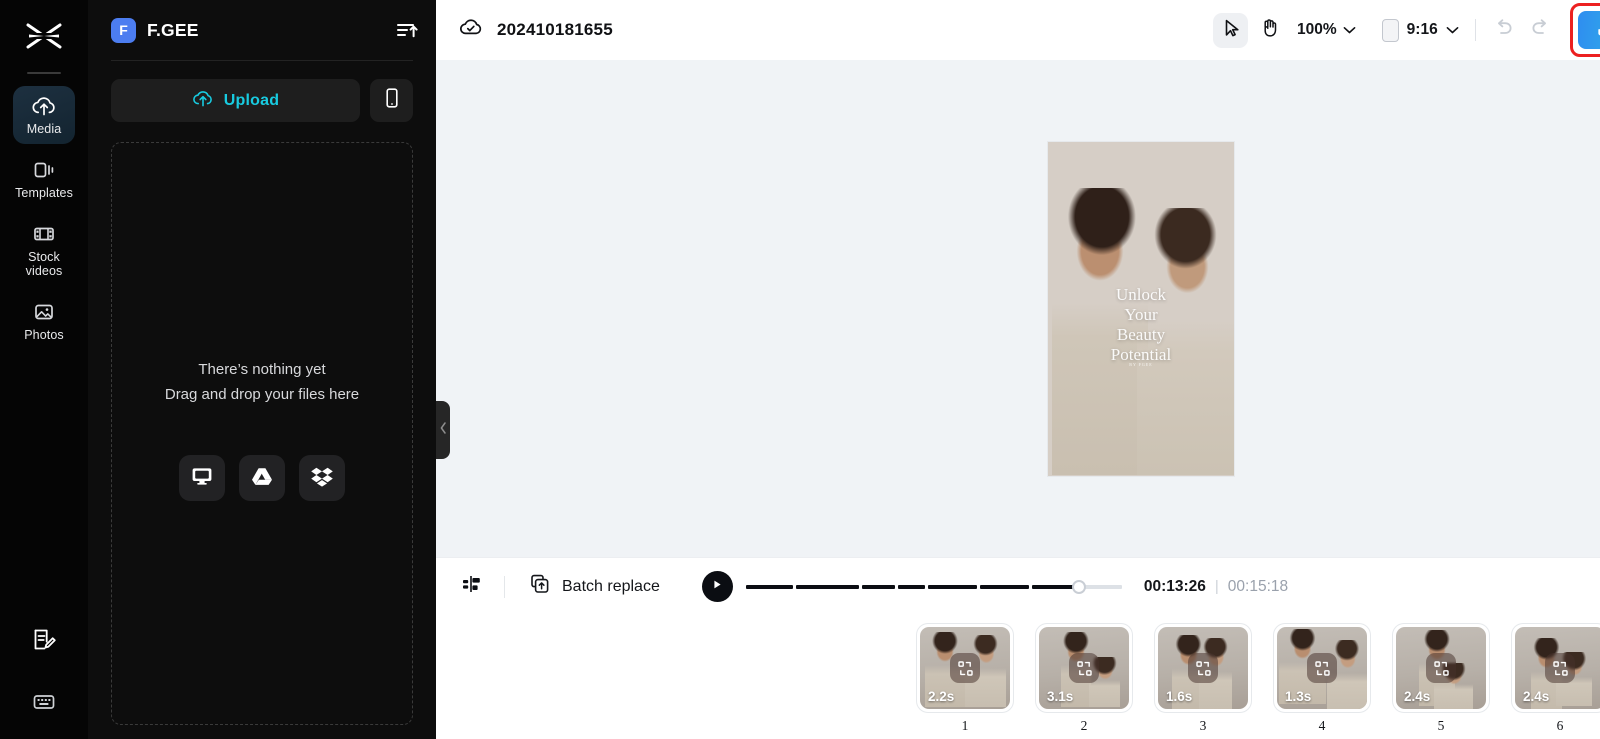  Describe the element at coordinates (1084, 725) in the screenshot. I see `clip-index-label: 2` at that location.